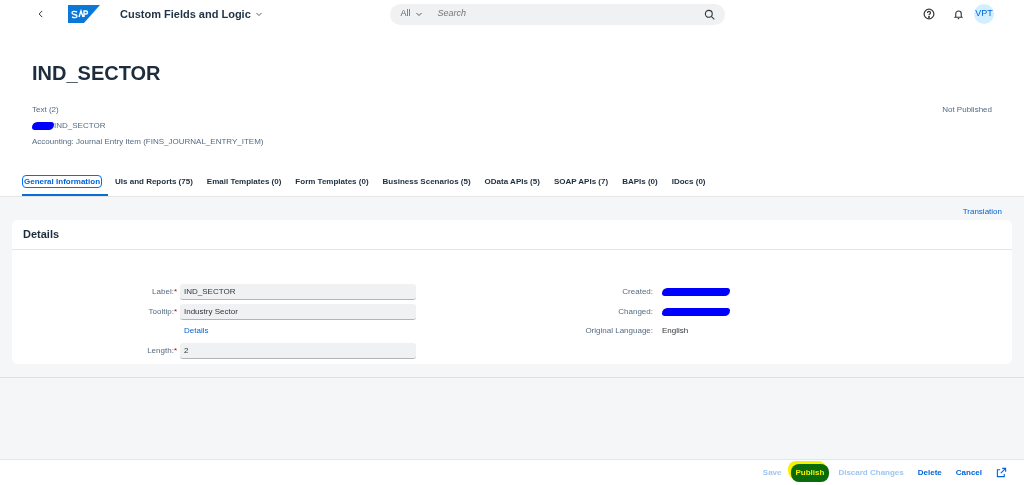 The height and width of the screenshot is (485, 1024). Describe the element at coordinates (643, 184) in the screenshot. I see `tab: BAPIs (0)` at that location.